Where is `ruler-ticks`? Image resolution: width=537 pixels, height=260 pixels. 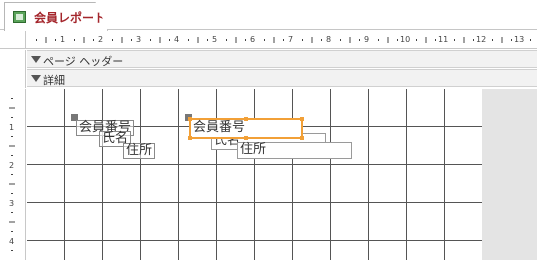 ruler-ticks is located at coordinates (283, 40).